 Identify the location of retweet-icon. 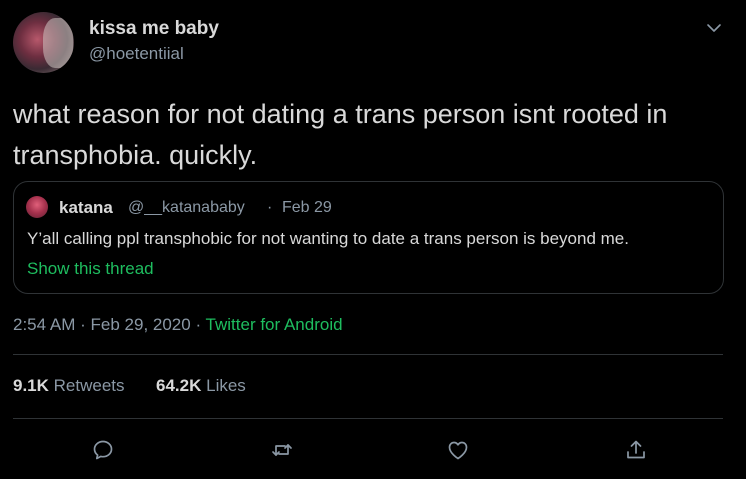
(282, 450).